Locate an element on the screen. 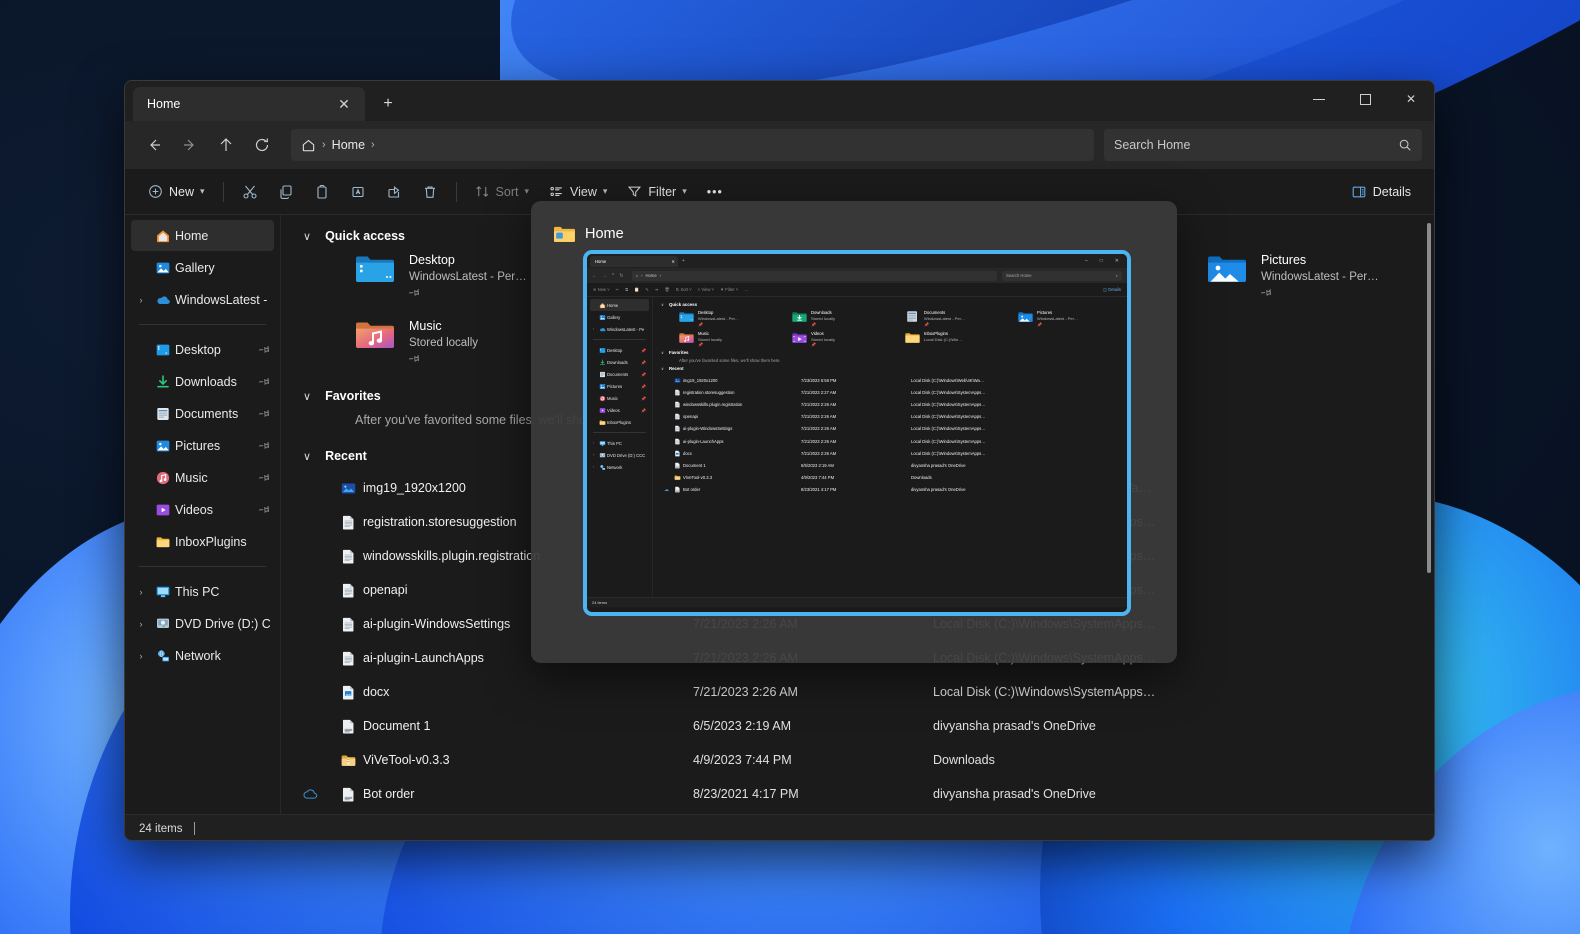 The height and width of the screenshot is (934, 1580). sidebar-item-videos: Videos is located at coordinates (202, 509).